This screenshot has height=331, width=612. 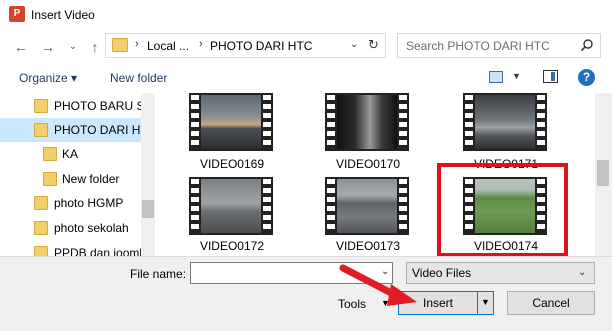 What do you see at coordinates (378, 285) in the screenshot?
I see `annotation-arrow-icon` at bounding box center [378, 285].